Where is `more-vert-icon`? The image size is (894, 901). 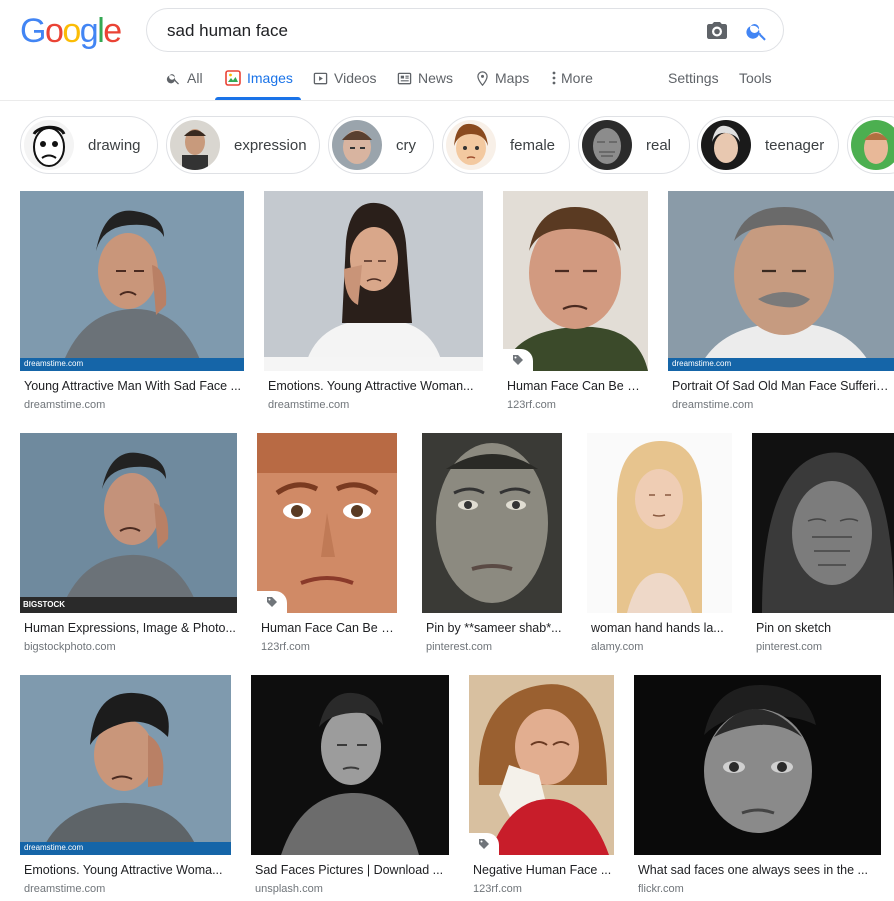
more-vert-icon is located at coordinates (554, 78).